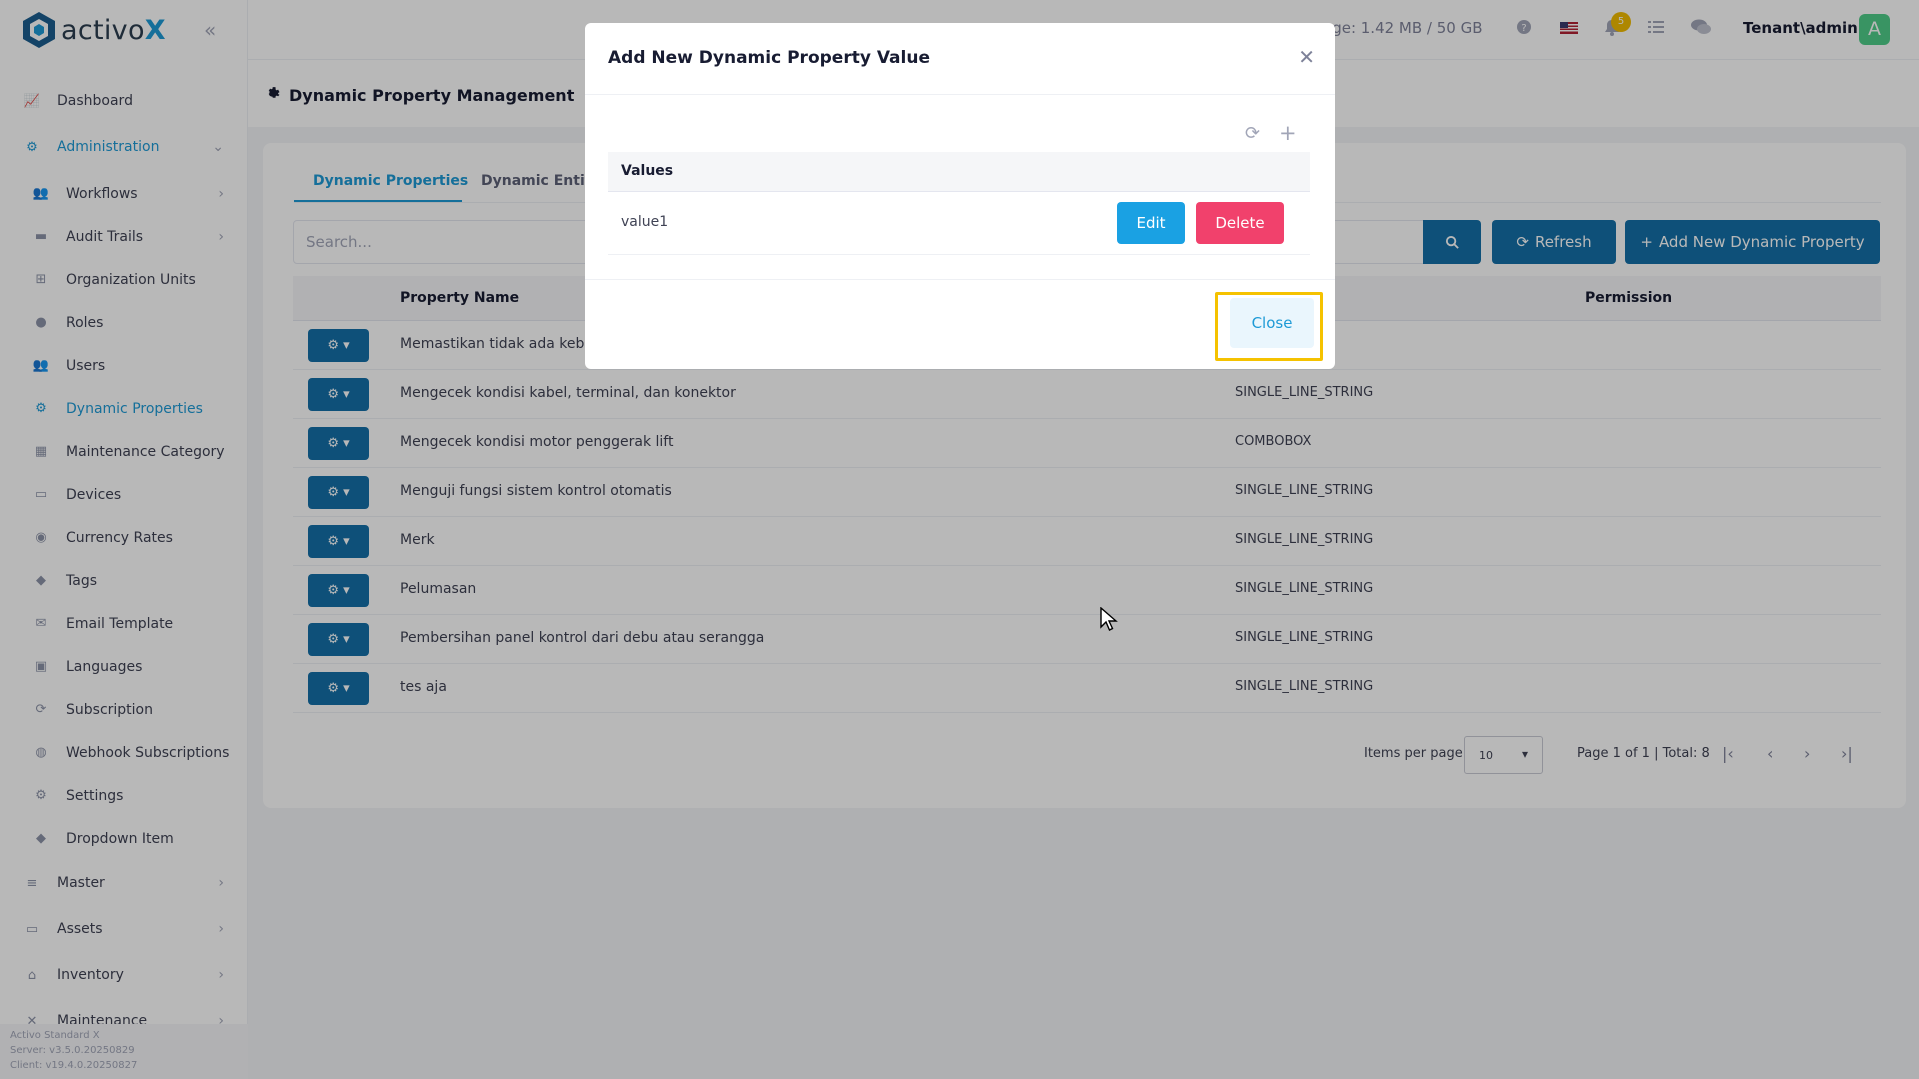 This screenshot has width=1919, height=1079. I want to click on values-header: Values, so click(959, 172).